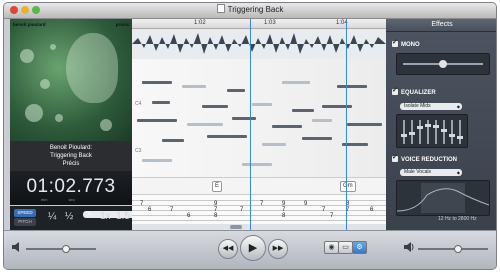 The width and height of the screenshot is (500, 273). What do you see at coordinates (29, 24) in the screenshot?
I see `cover-artist-text: benoit pioulard` at bounding box center [29, 24].